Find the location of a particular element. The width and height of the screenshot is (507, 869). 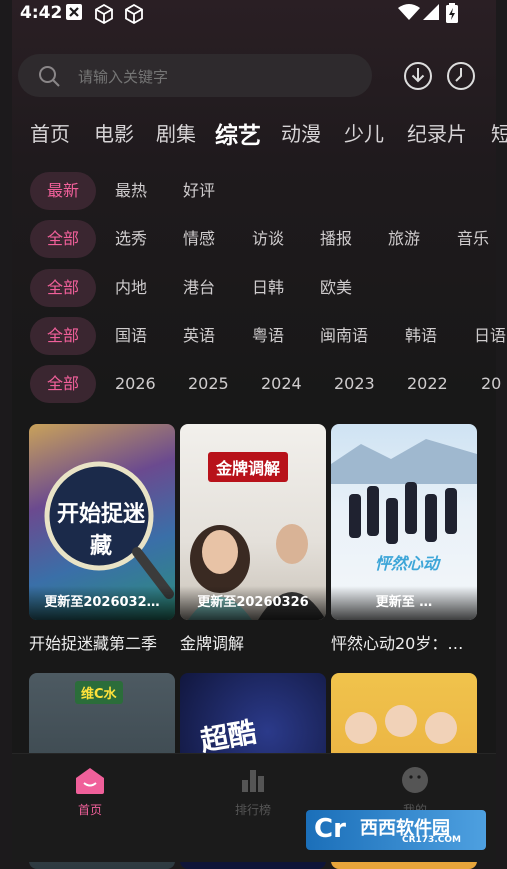

poster-title-text: 怦然心动 is located at coordinates (407, 563).